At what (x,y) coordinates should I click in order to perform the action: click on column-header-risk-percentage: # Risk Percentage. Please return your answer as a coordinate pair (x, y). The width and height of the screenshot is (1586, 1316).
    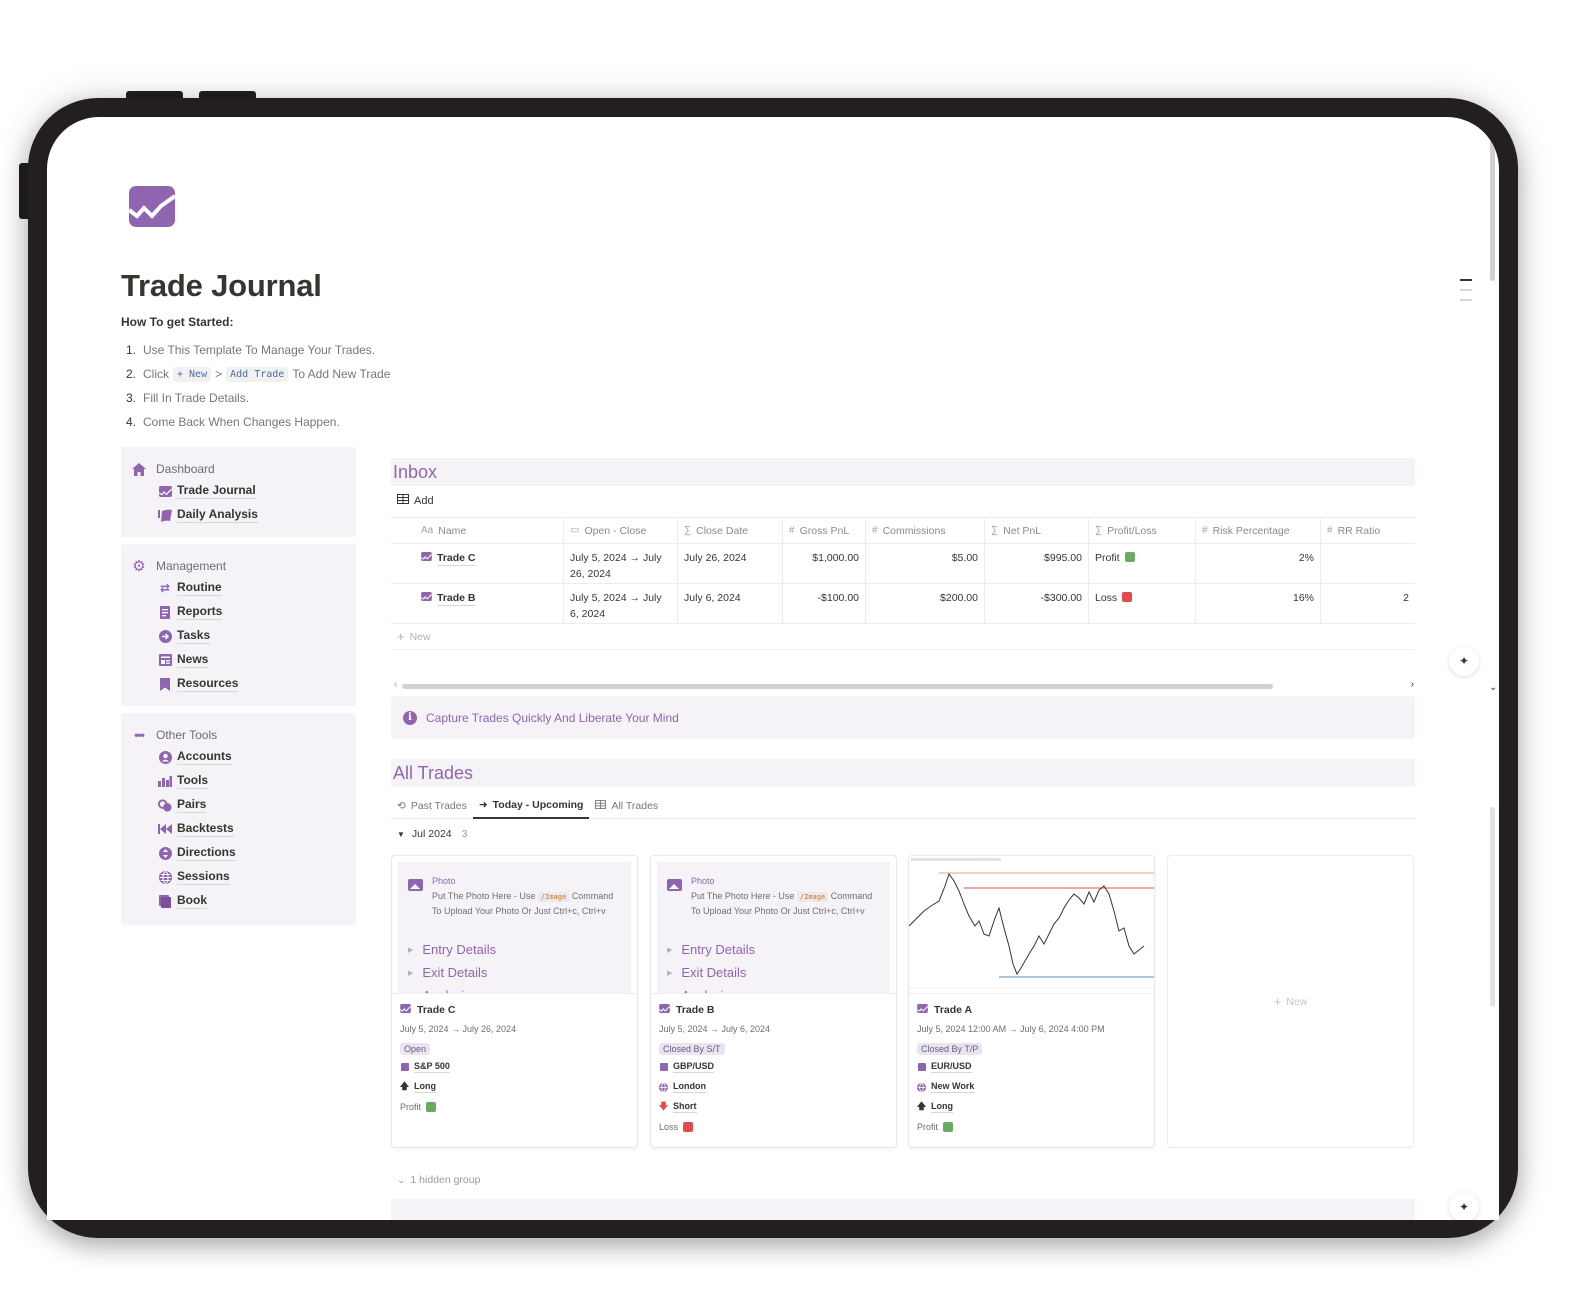
    Looking at the image, I should click on (1258, 530).